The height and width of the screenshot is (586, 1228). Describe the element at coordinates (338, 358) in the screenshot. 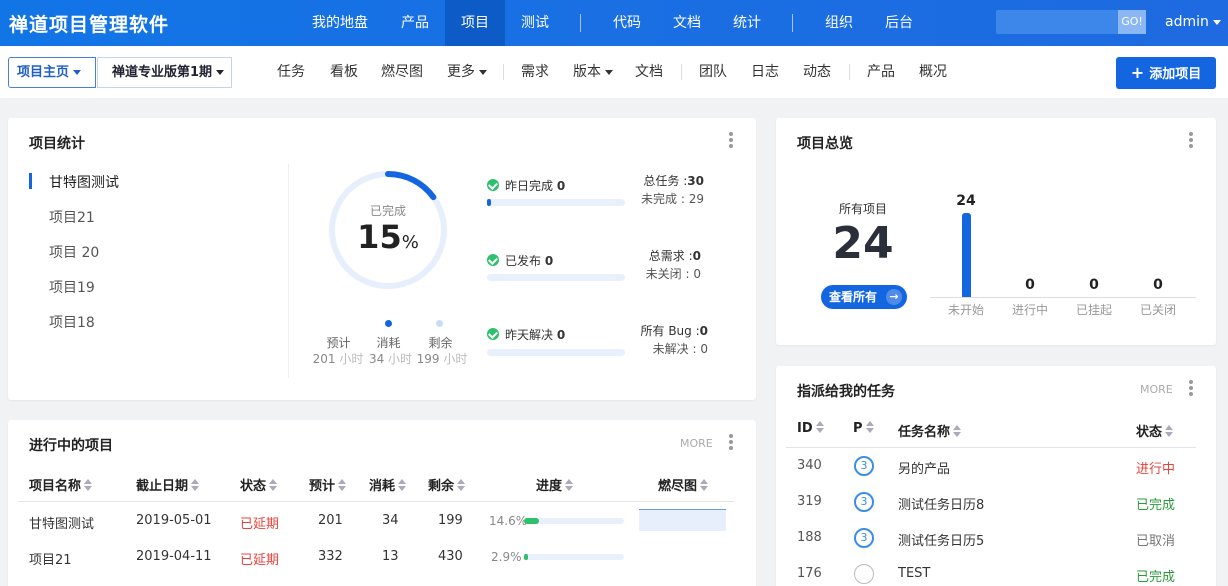

I see `hours-estimated: 201 小时` at that location.